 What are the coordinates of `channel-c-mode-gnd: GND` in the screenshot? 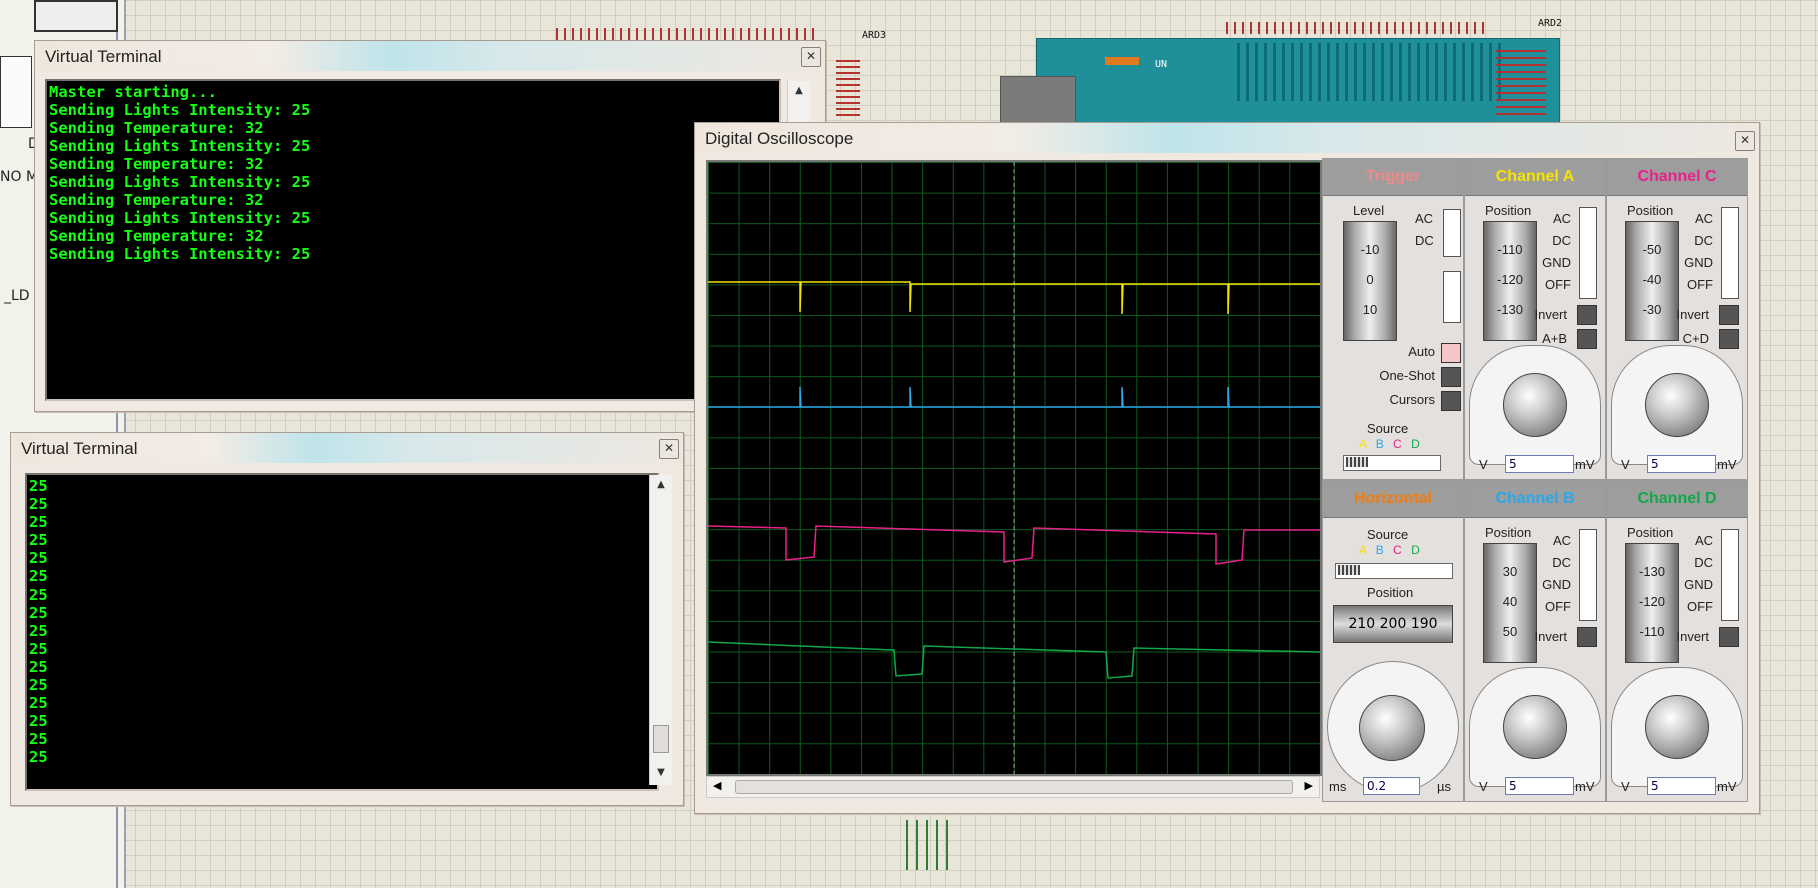 It's located at (1698, 262).